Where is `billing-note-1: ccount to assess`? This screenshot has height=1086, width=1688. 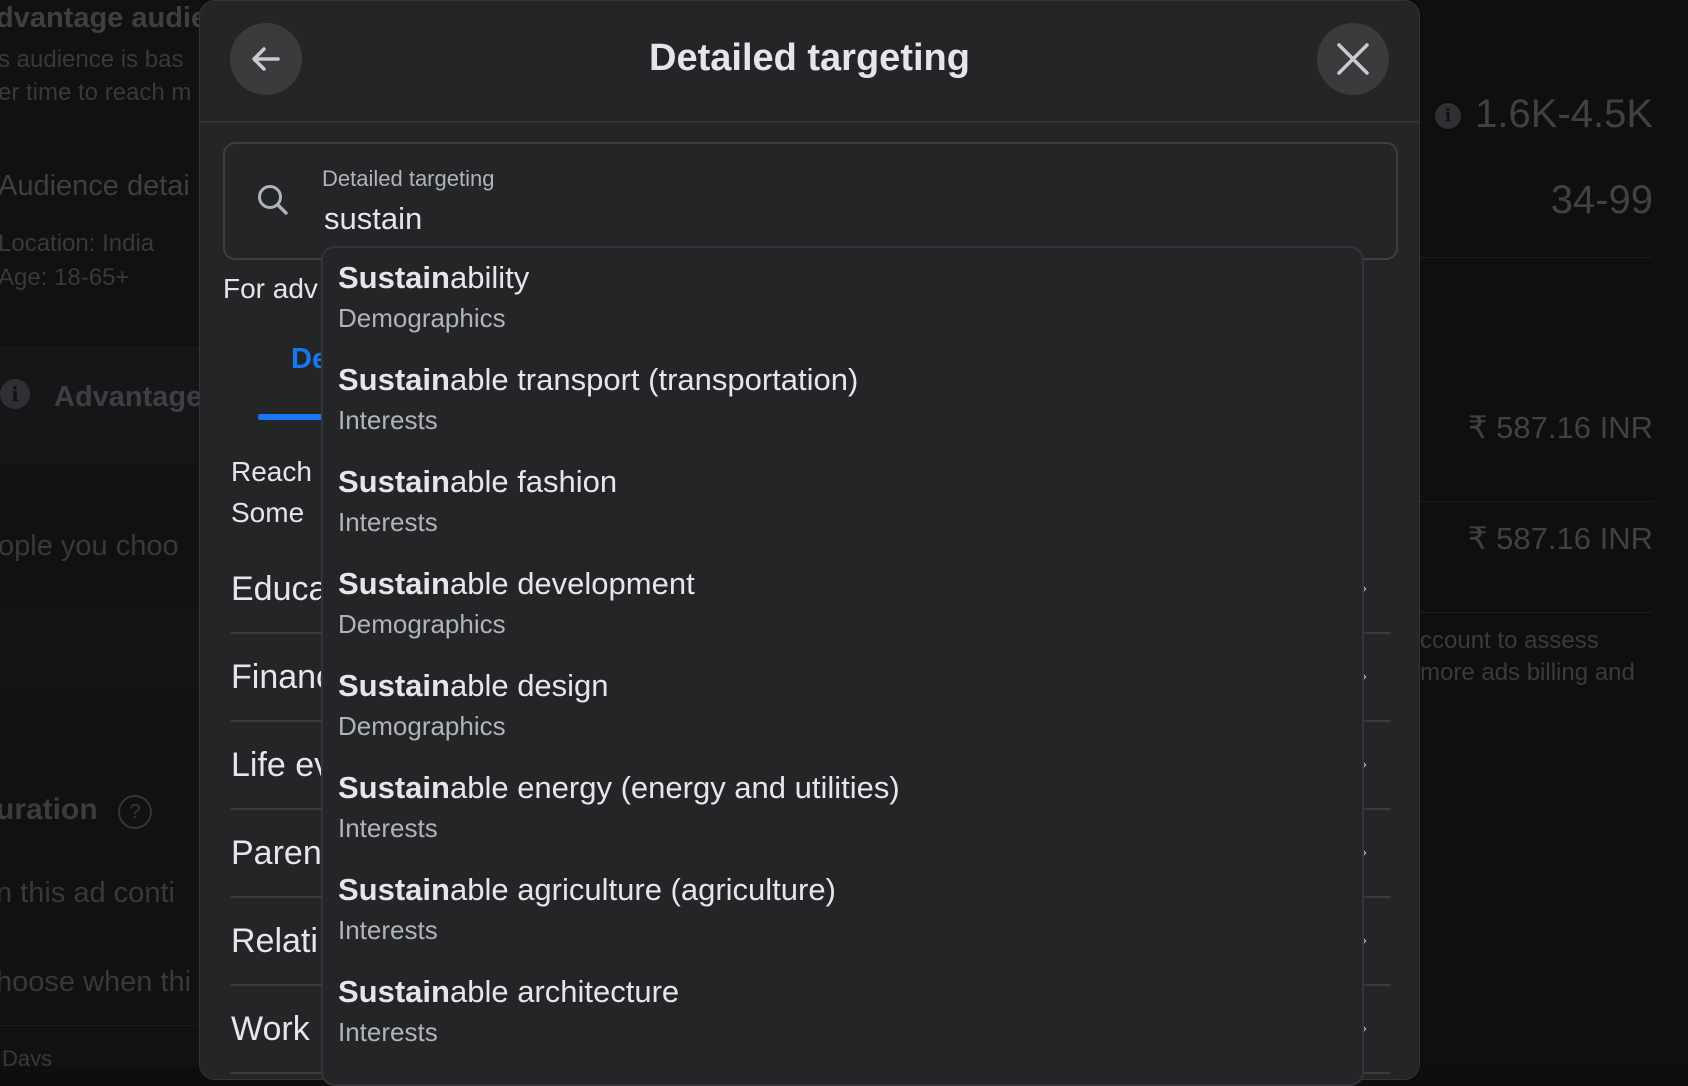
billing-note-1: ccount to assess is located at coordinates (1509, 640).